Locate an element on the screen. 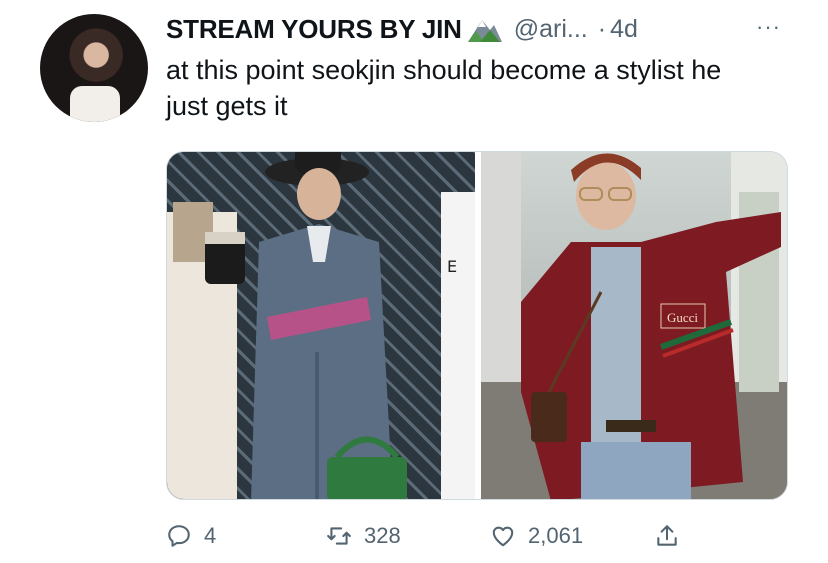 This screenshot has height=563, width=828. share-icon is located at coordinates (667, 535).